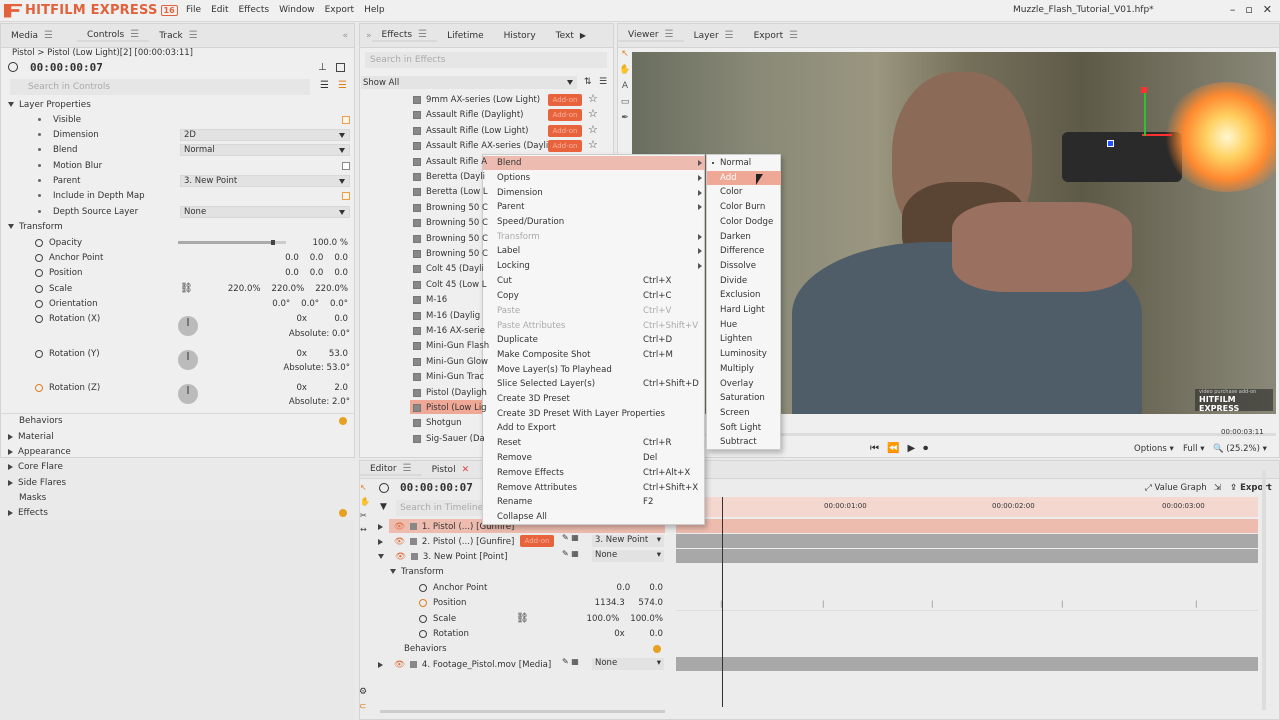  I want to click on menu-window: Window, so click(297, 10).